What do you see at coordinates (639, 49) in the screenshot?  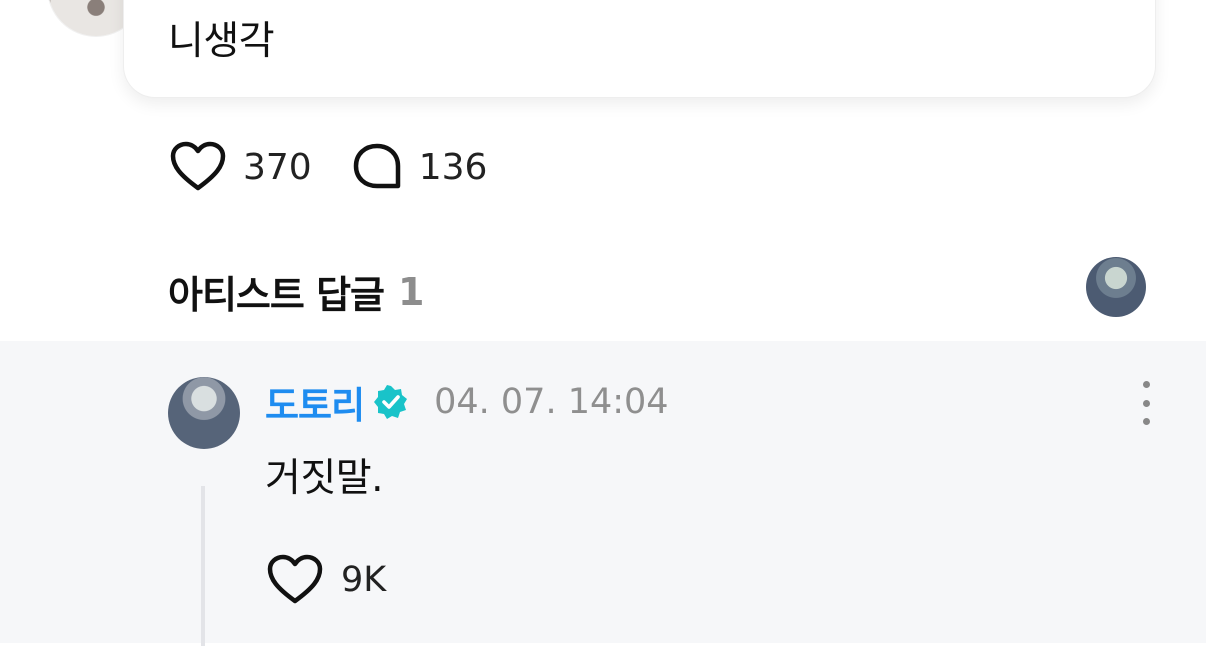 I see `post-card: 니생각` at bounding box center [639, 49].